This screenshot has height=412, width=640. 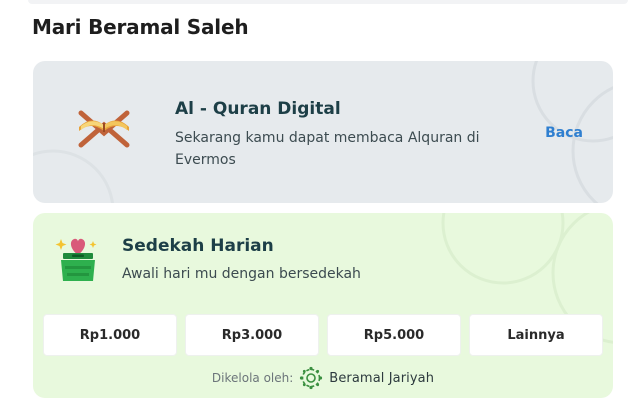 I want to click on managed-by-name: Beramal Jariyah, so click(x=382, y=378).